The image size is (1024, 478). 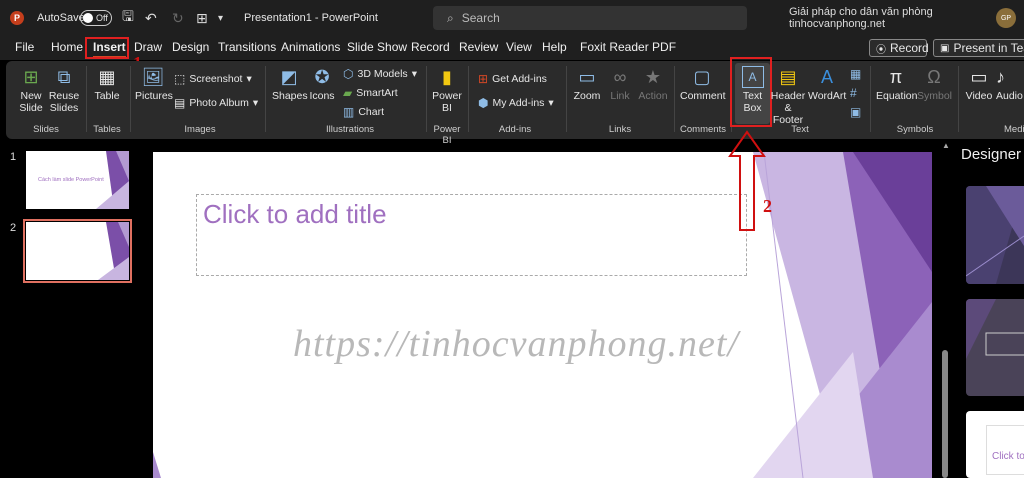 What do you see at coordinates (991, 154) in the screenshot?
I see `designer-pane-title: Designer` at bounding box center [991, 154].